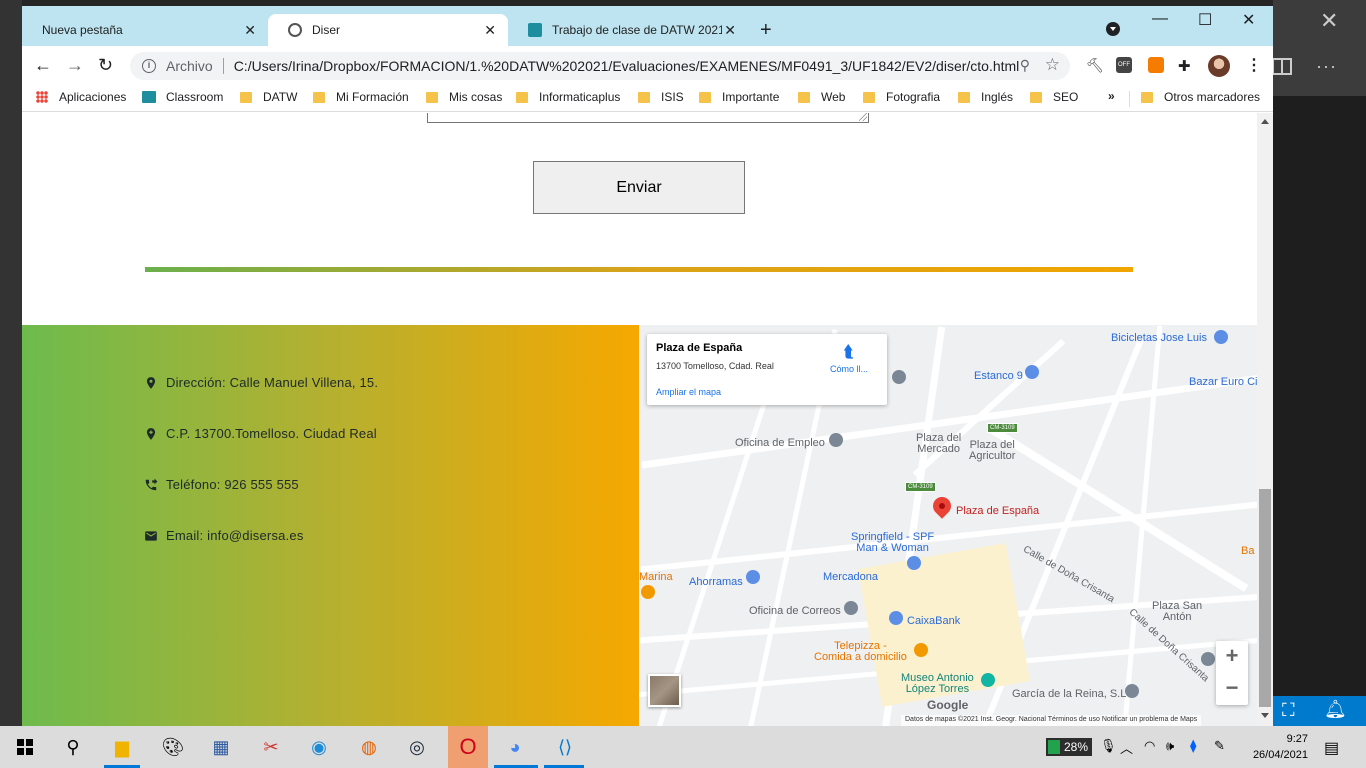 This screenshot has height=768, width=1366. What do you see at coordinates (1232, 657) in the screenshot?
I see `zoom-in-button: +` at bounding box center [1232, 657].